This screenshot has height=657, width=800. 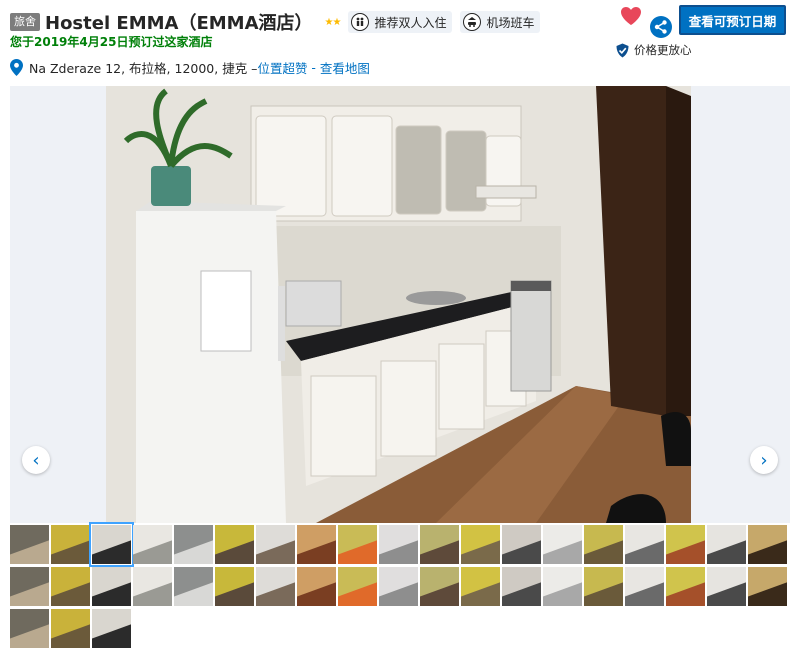 What do you see at coordinates (333, 22) in the screenshot?
I see `star-rating: ★★` at bounding box center [333, 22].